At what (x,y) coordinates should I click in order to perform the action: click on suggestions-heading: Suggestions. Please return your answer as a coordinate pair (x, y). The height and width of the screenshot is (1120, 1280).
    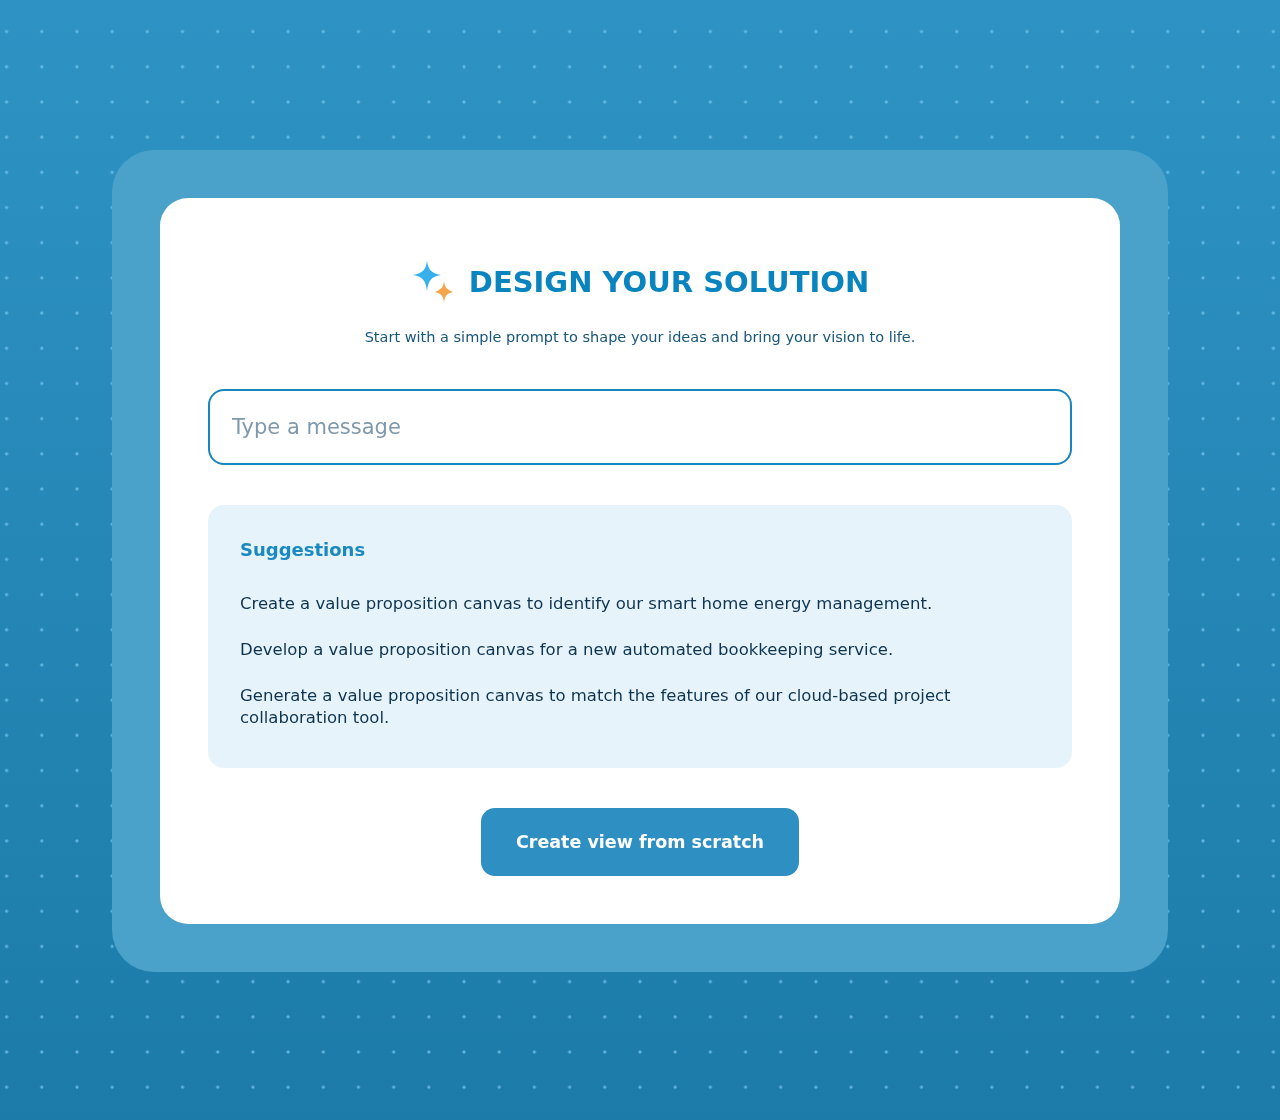
    Looking at the image, I should click on (303, 549).